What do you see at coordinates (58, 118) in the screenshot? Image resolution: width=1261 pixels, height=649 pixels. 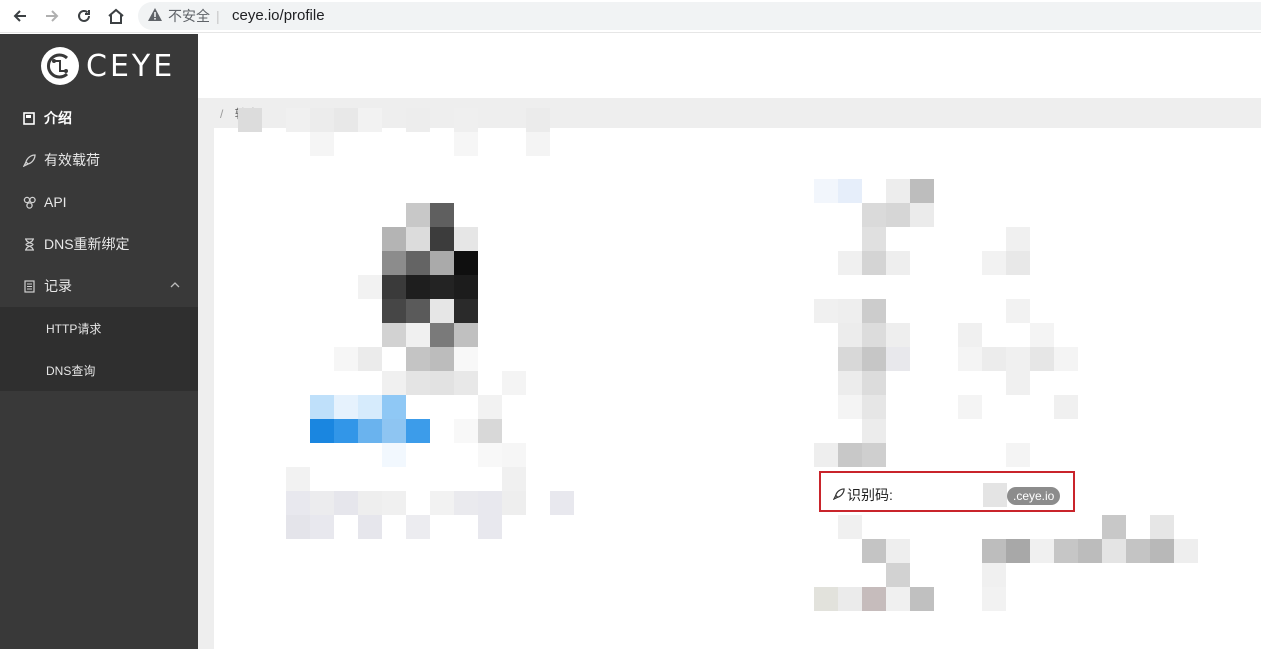 I see `sidebar-item-label: 介绍` at bounding box center [58, 118].